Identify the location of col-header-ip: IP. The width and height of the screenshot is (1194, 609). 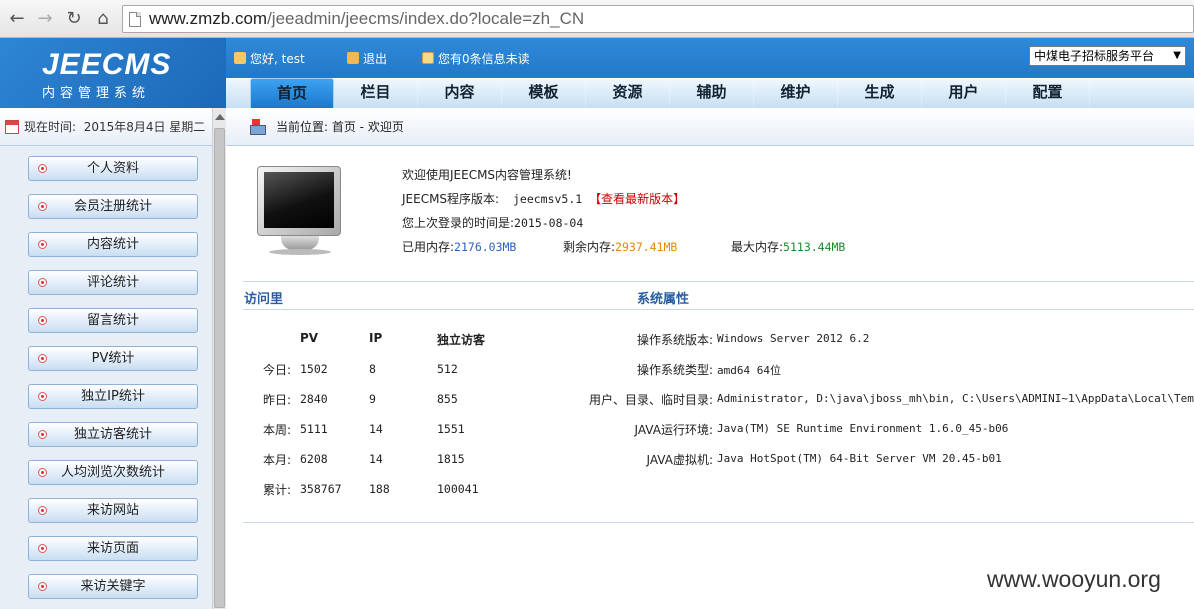
(376, 338).